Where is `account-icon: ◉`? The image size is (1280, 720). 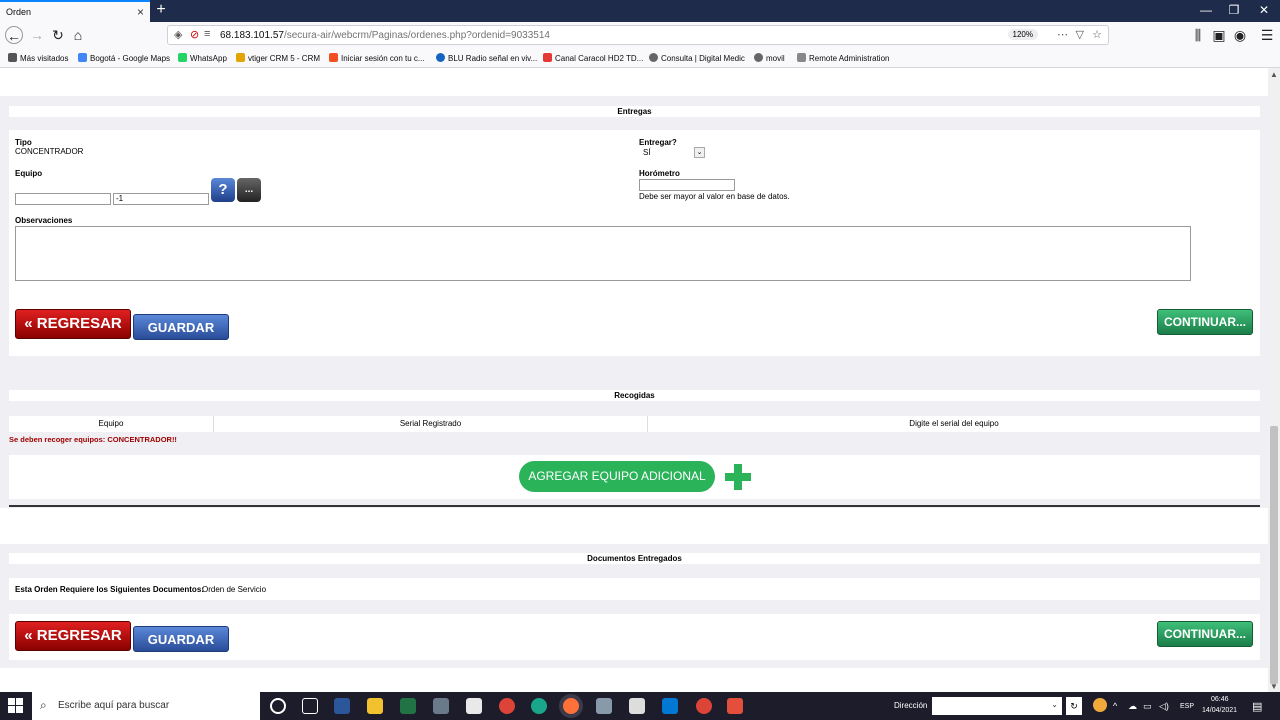
account-icon: ◉ is located at coordinates (1240, 35).